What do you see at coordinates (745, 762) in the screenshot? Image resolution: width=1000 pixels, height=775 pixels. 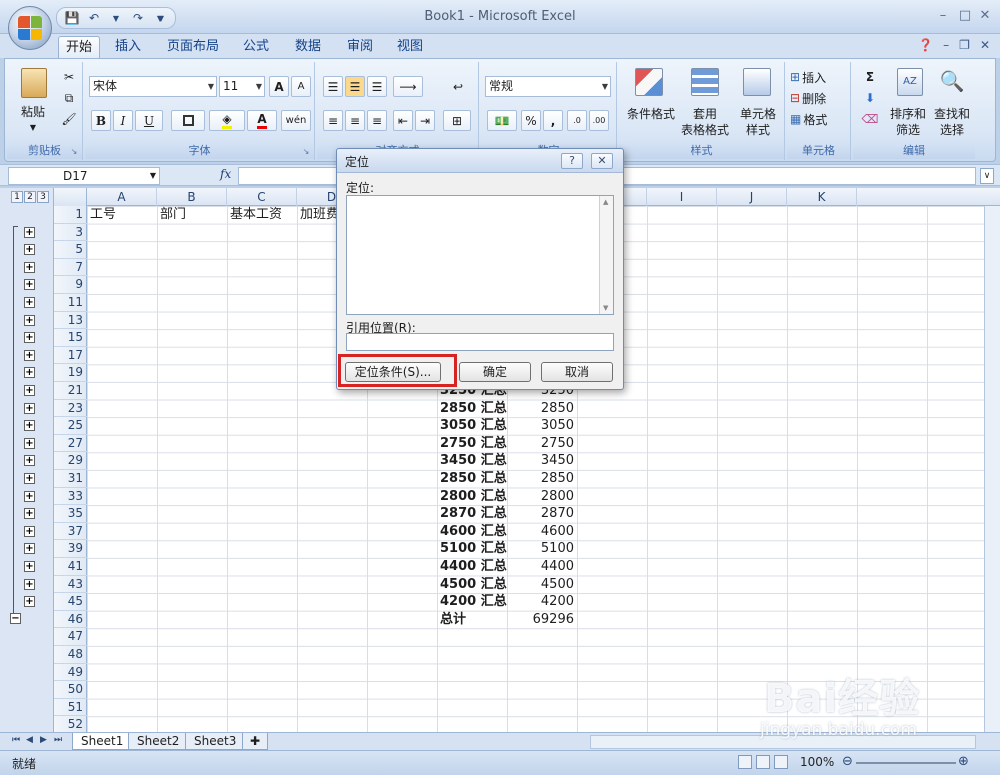 I see `normal-view-icon` at bounding box center [745, 762].